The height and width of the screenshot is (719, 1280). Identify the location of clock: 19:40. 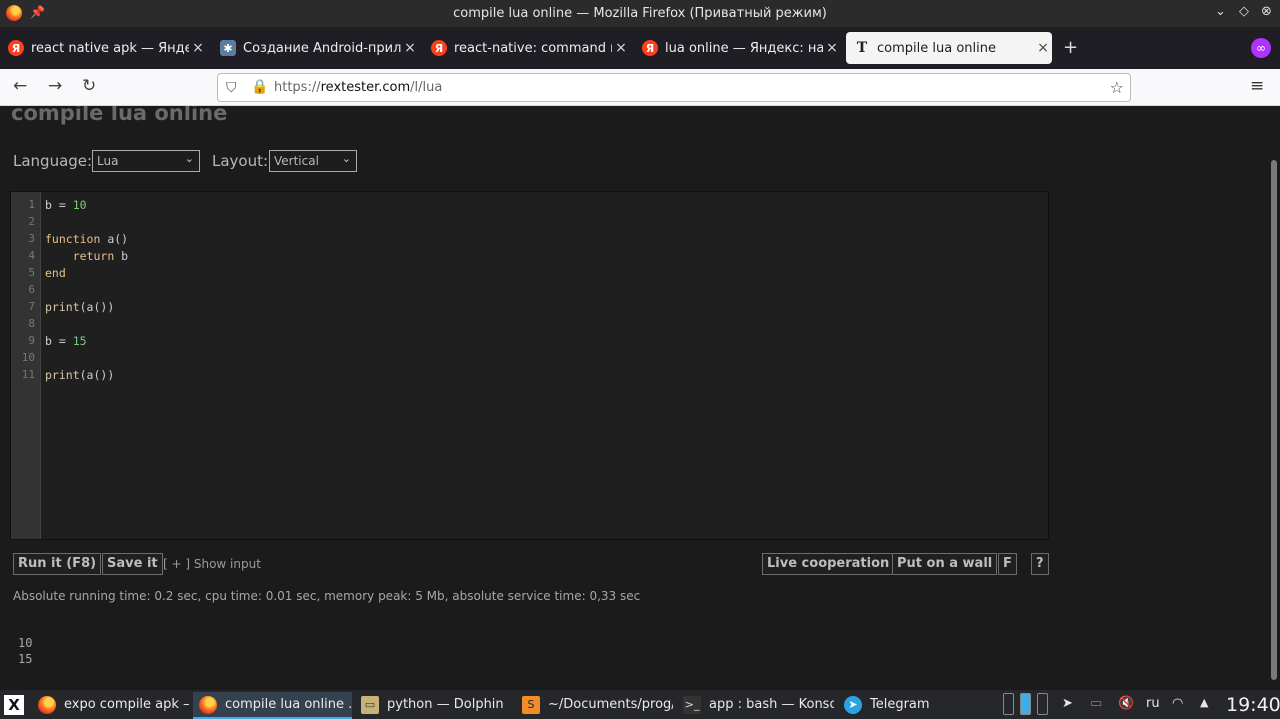
(1253, 705).